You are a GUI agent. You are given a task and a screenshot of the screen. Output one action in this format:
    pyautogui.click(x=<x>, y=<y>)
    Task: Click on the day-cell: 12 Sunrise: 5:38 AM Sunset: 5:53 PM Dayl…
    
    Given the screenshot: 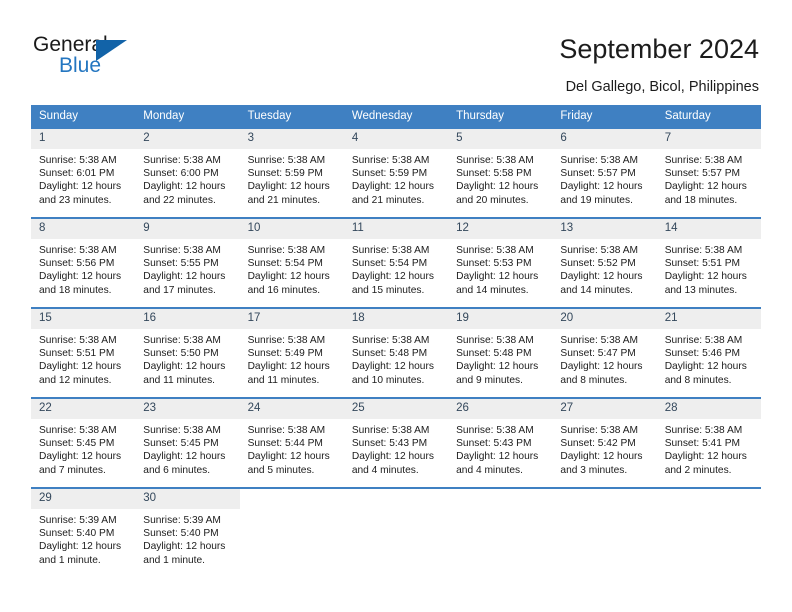 What is the action you would take?
    pyautogui.click(x=500, y=262)
    